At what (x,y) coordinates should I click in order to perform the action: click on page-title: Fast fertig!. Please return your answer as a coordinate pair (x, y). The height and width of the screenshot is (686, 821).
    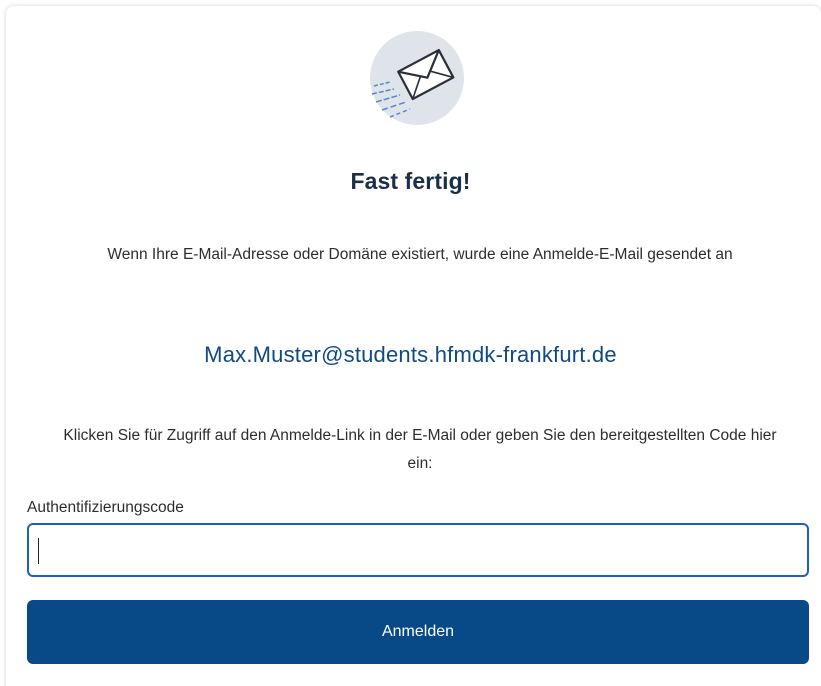
    Looking at the image, I should click on (410, 181).